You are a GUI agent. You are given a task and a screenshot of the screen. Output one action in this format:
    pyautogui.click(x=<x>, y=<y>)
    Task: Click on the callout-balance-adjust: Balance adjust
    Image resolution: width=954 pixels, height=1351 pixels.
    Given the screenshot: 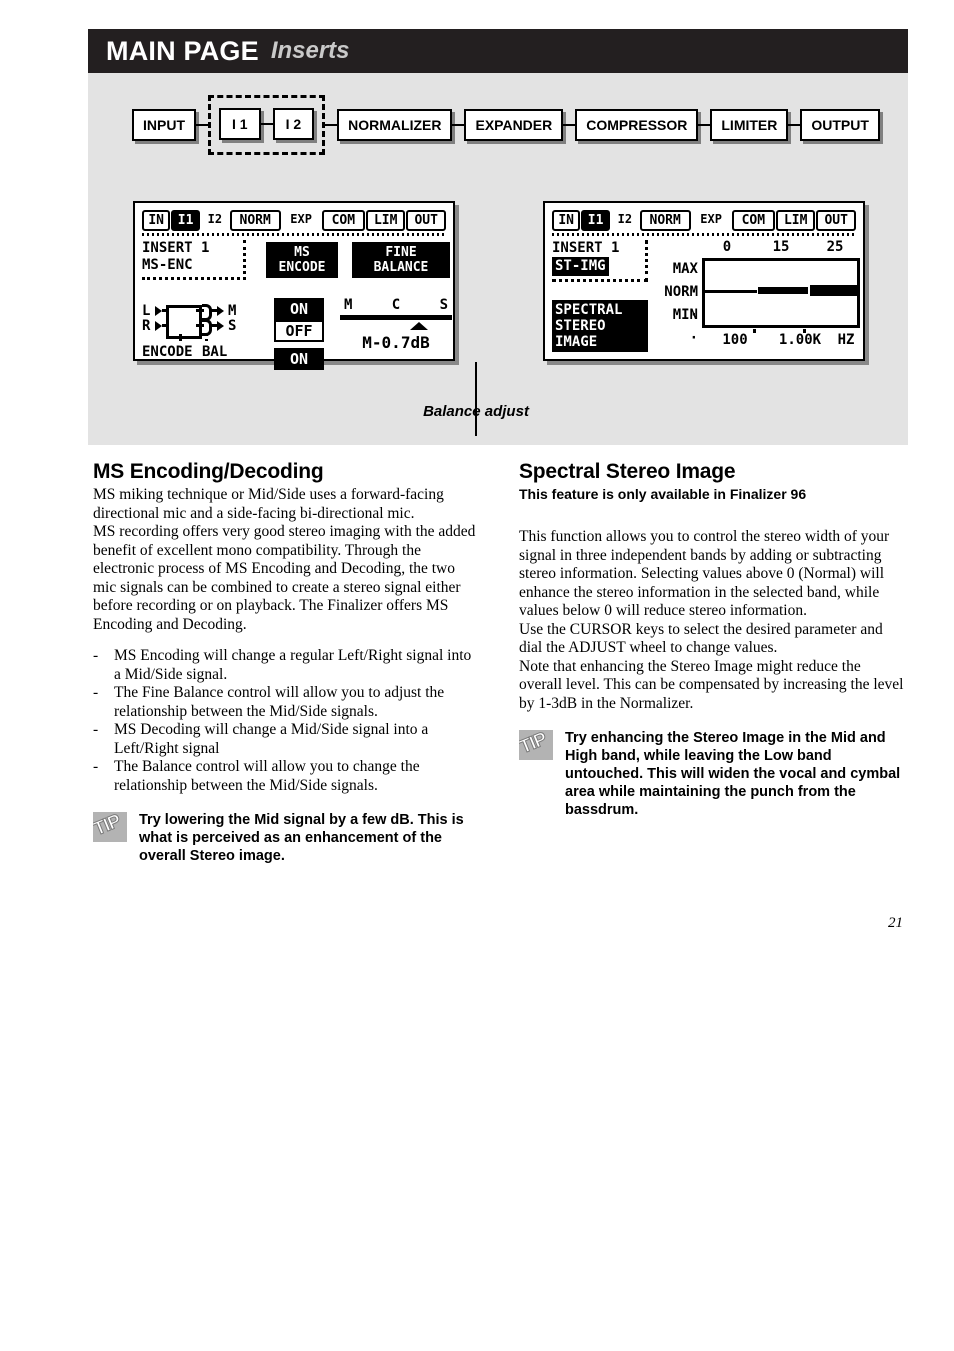 What is the action you would take?
    pyautogui.click(x=476, y=411)
    